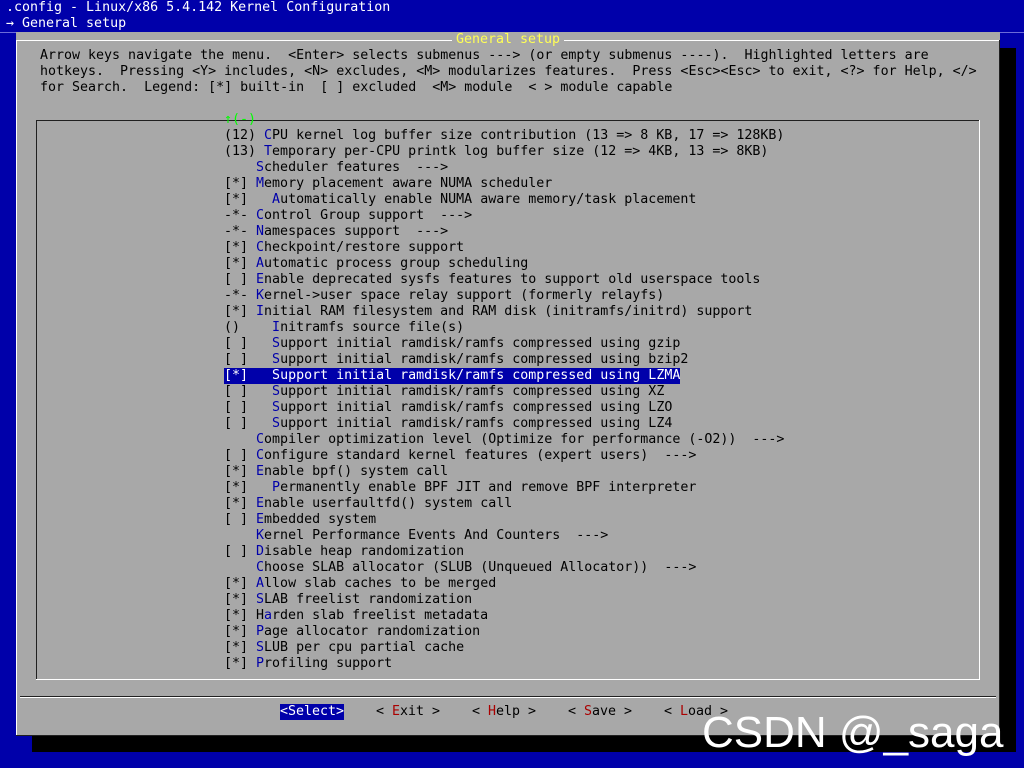 This screenshot has width=1024, height=768. What do you see at coordinates (336, 232) in the screenshot?
I see `menu-item: -*- Namespaces support --->` at bounding box center [336, 232].